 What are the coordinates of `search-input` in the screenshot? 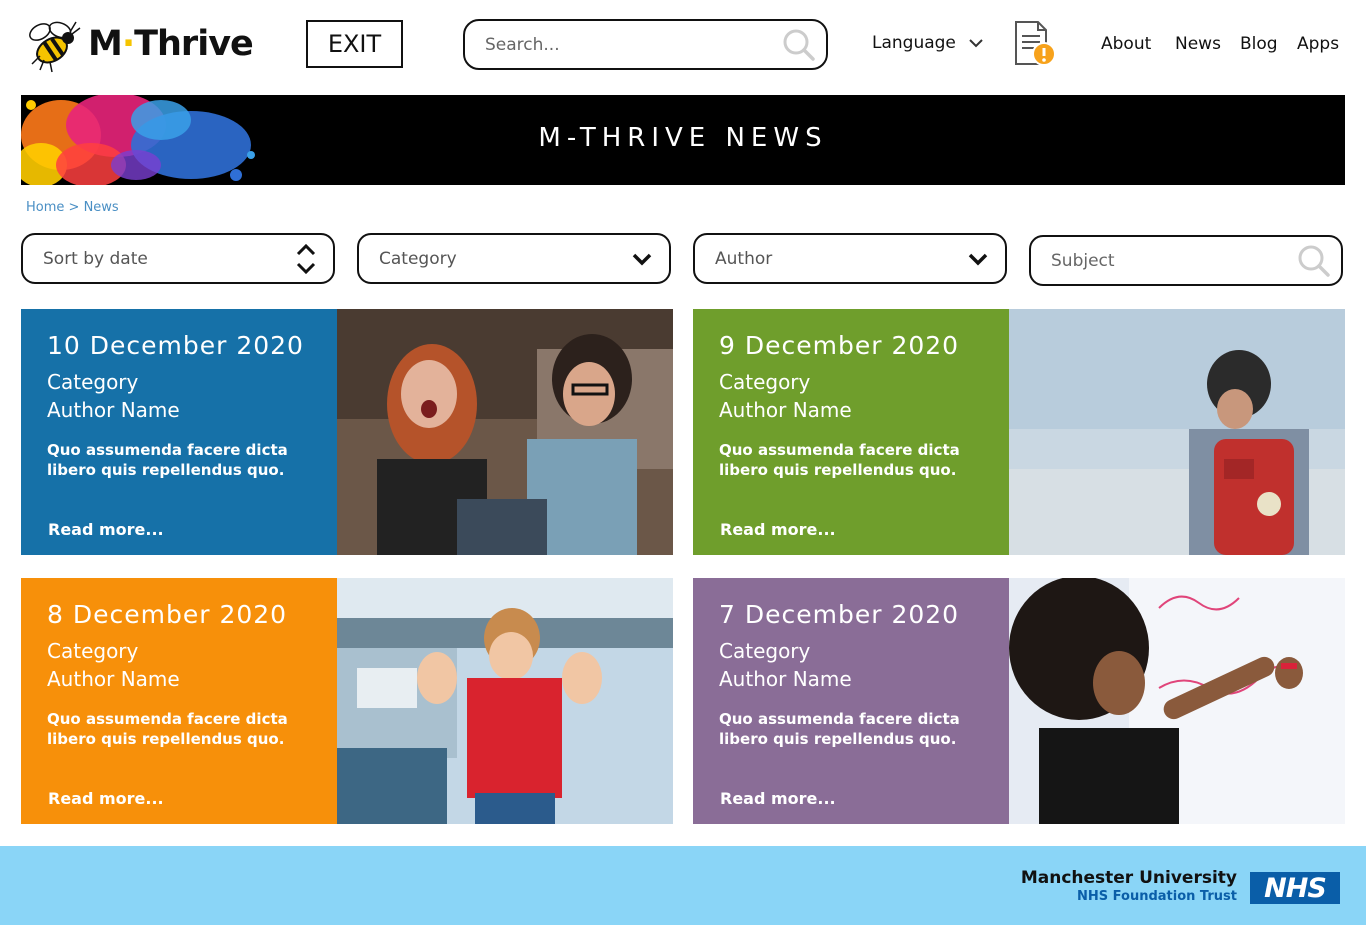 It's located at (633, 44).